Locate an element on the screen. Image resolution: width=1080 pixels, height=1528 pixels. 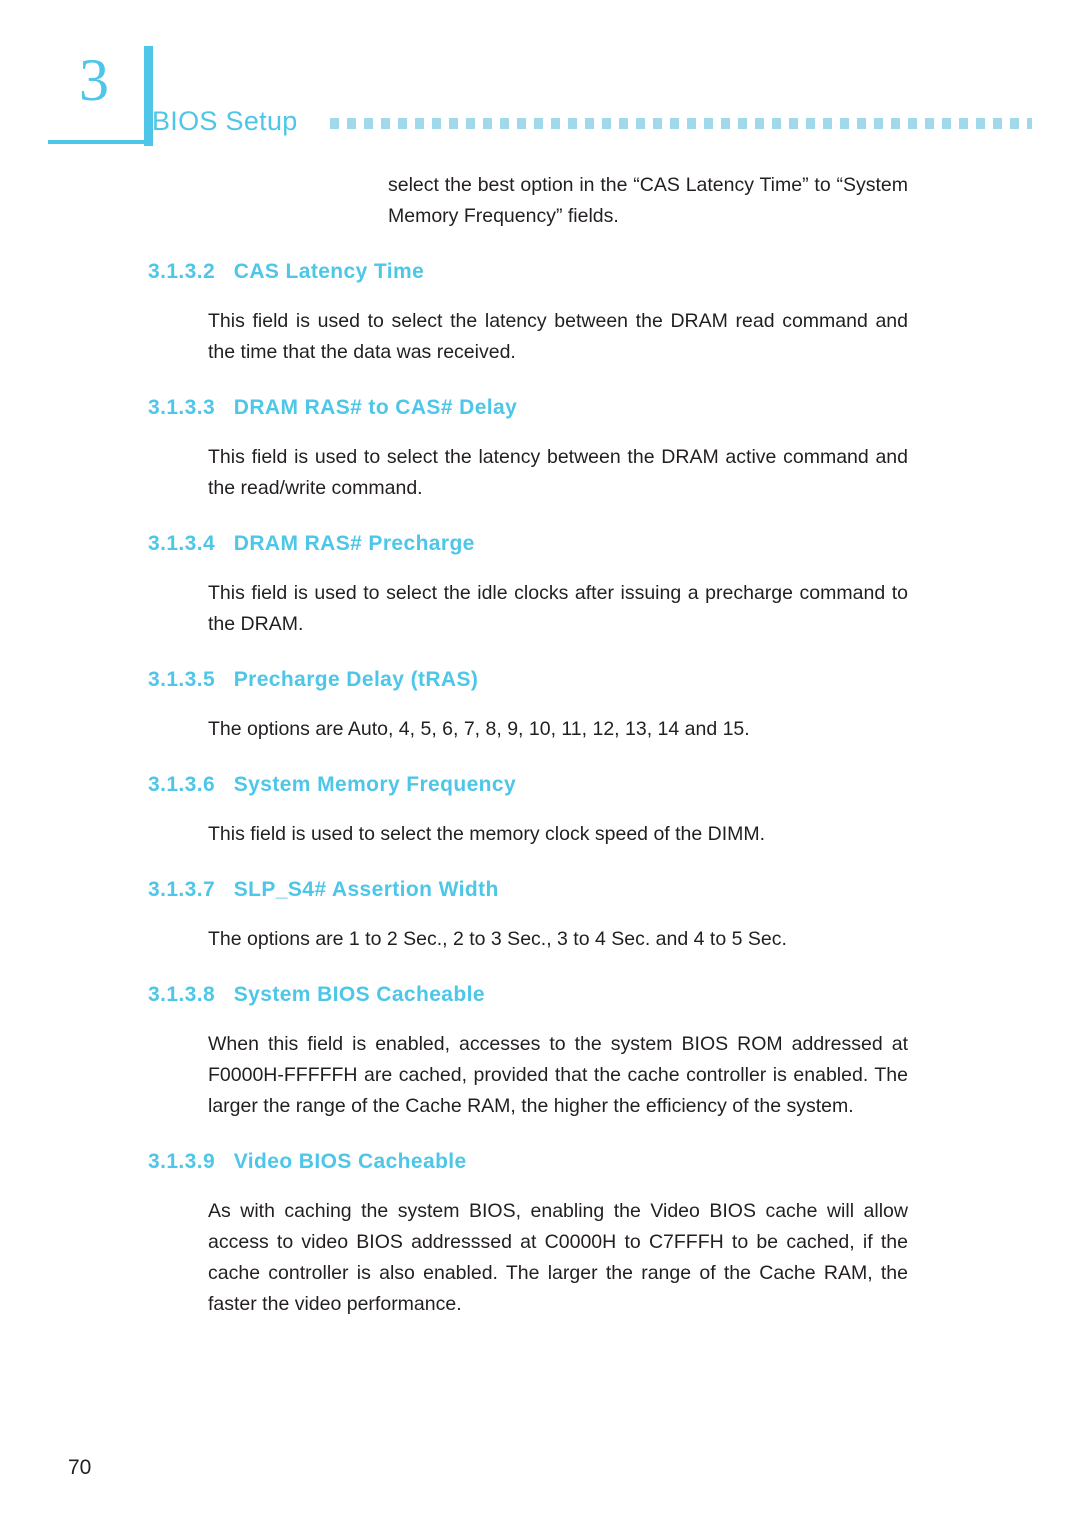
section-heading: 3.1.3.5 Precharge Delay (tRAS) is located at coordinates (528, 680).